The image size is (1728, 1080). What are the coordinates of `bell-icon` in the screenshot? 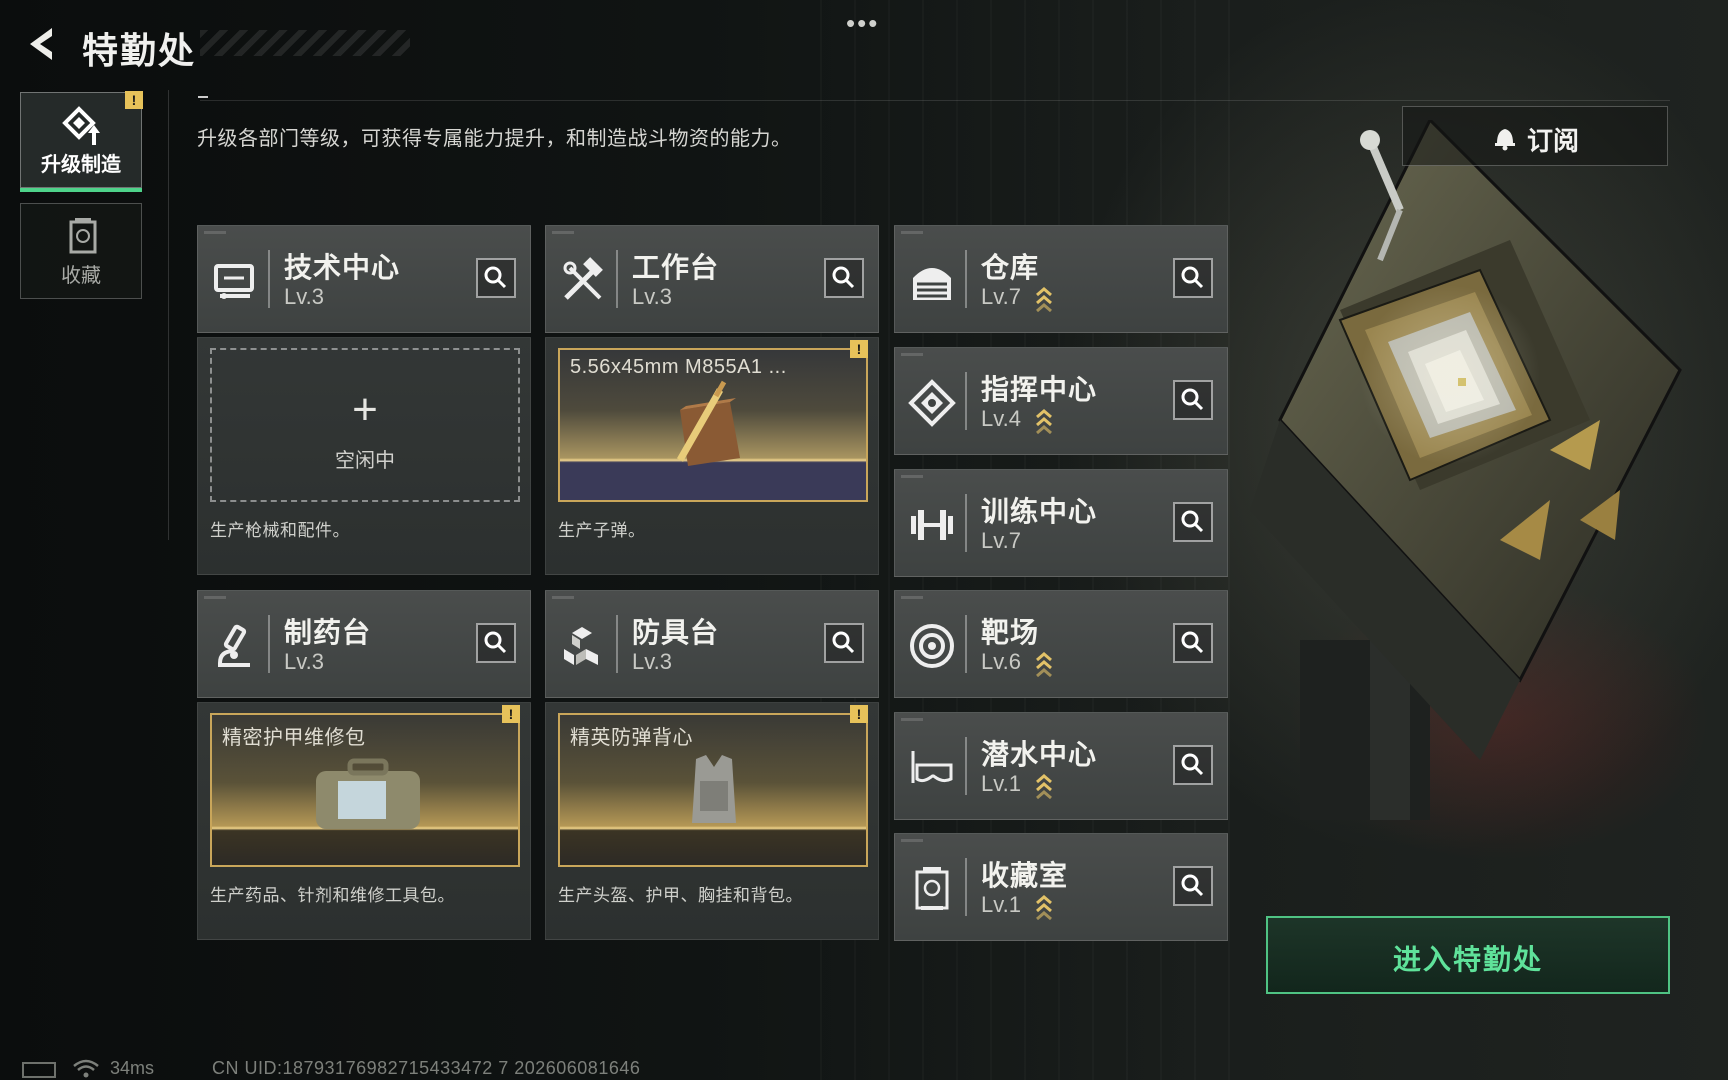 It's located at (1505, 140).